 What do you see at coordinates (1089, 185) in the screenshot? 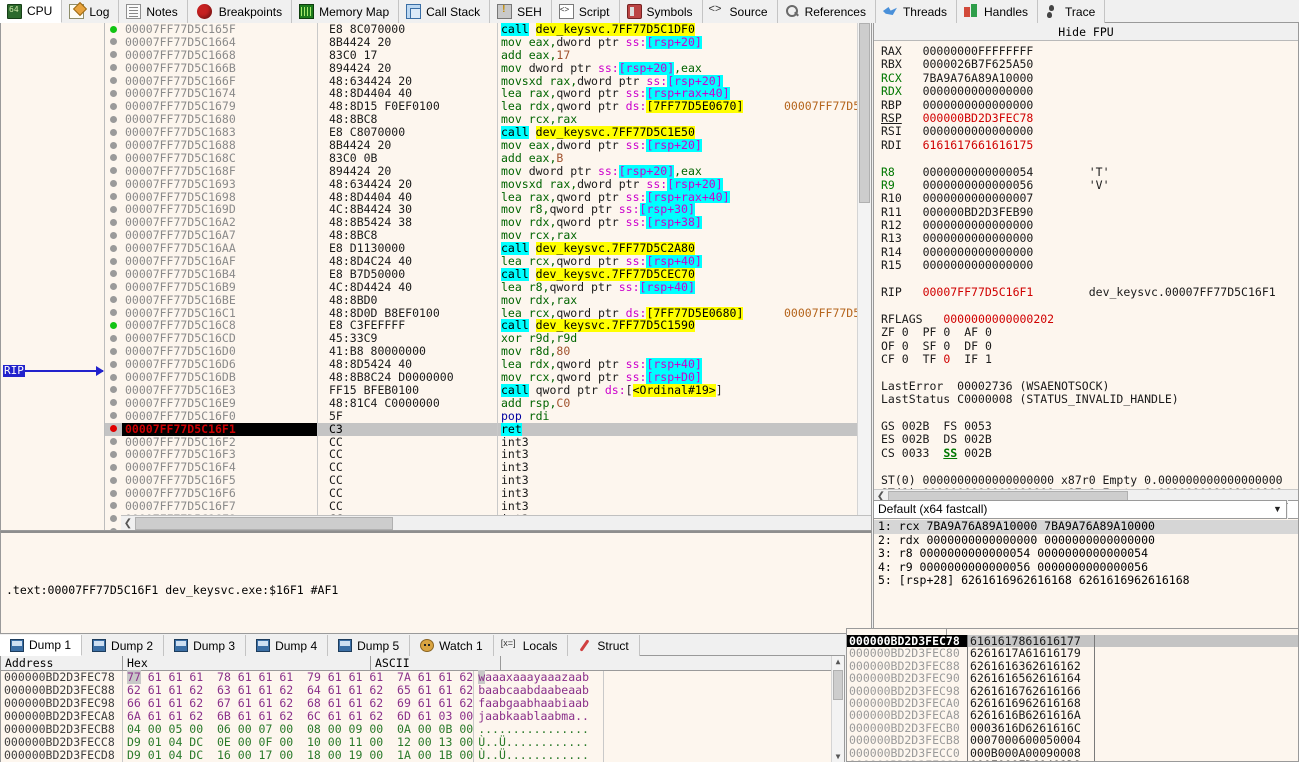
I see `register-r9: R9 0000000000000056 'V'` at bounding box center [1089, 185].